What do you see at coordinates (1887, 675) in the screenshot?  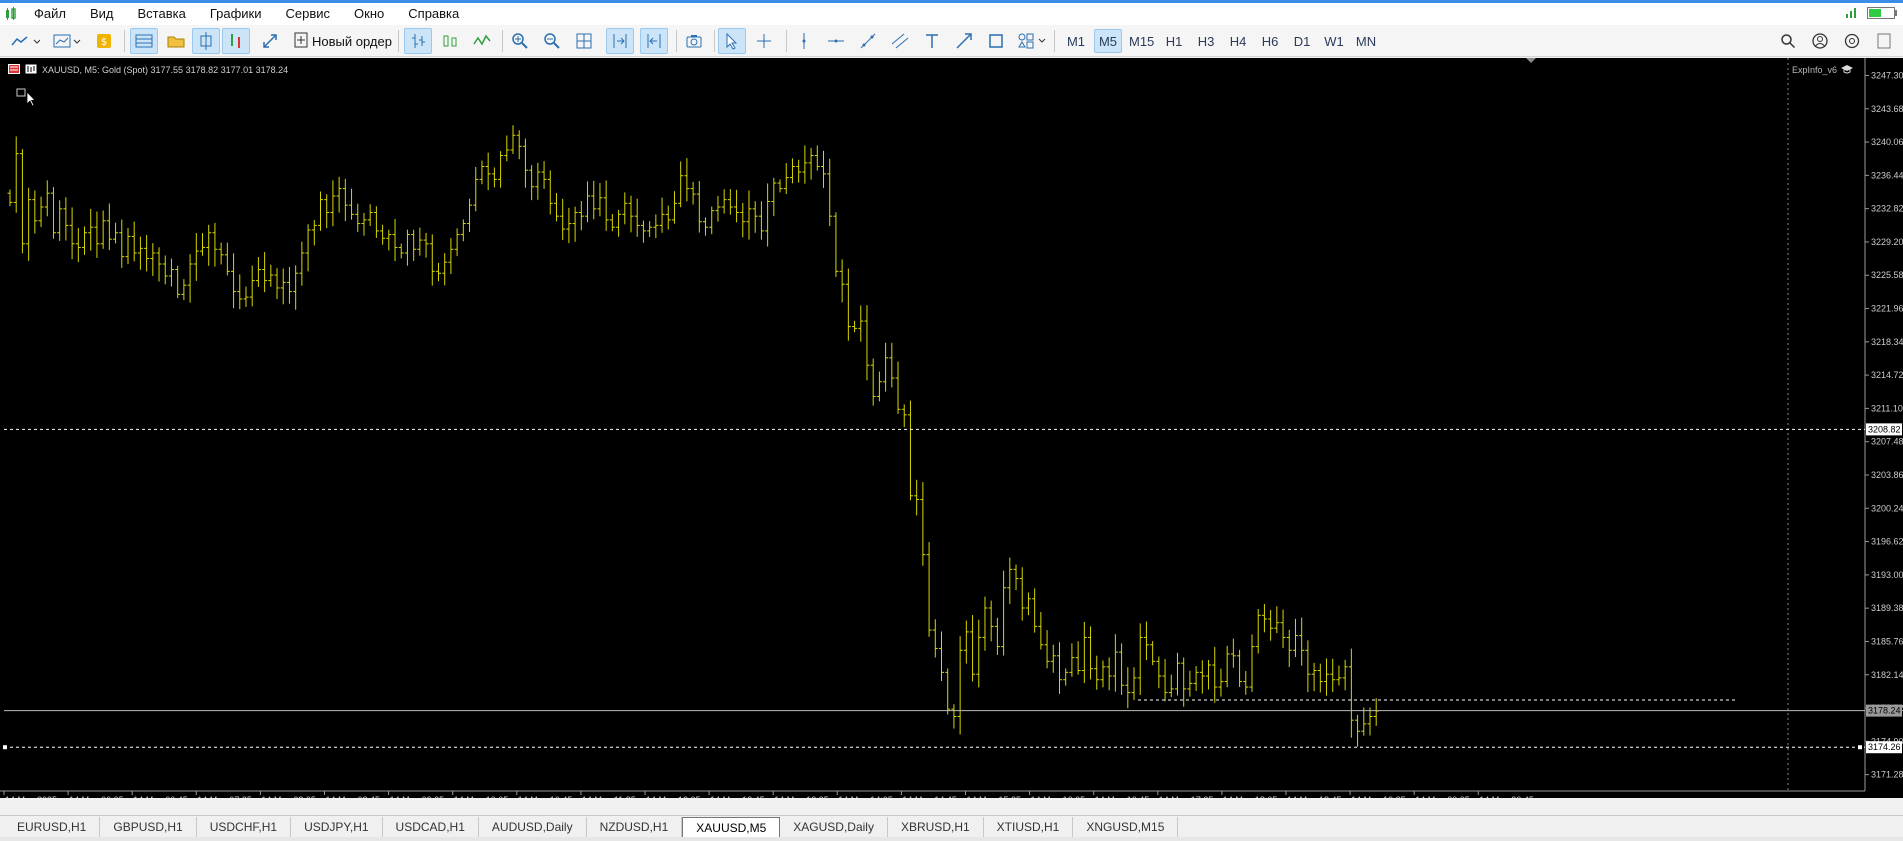 I see `price-axis-label: 3182.14` at bounding box center [1887, 675].